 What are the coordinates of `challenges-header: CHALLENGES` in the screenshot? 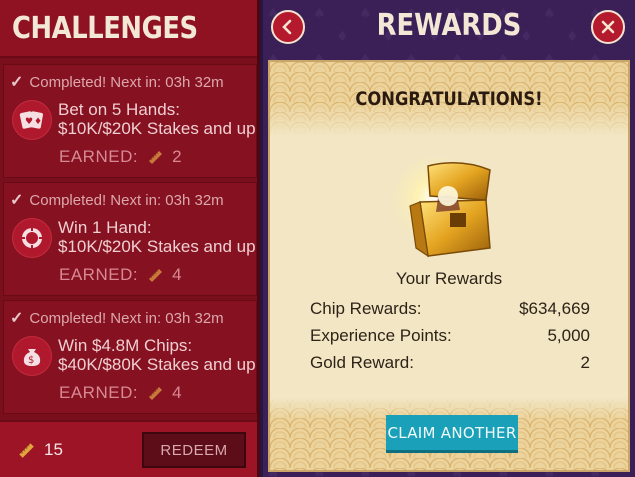 It's located at (128, 29).